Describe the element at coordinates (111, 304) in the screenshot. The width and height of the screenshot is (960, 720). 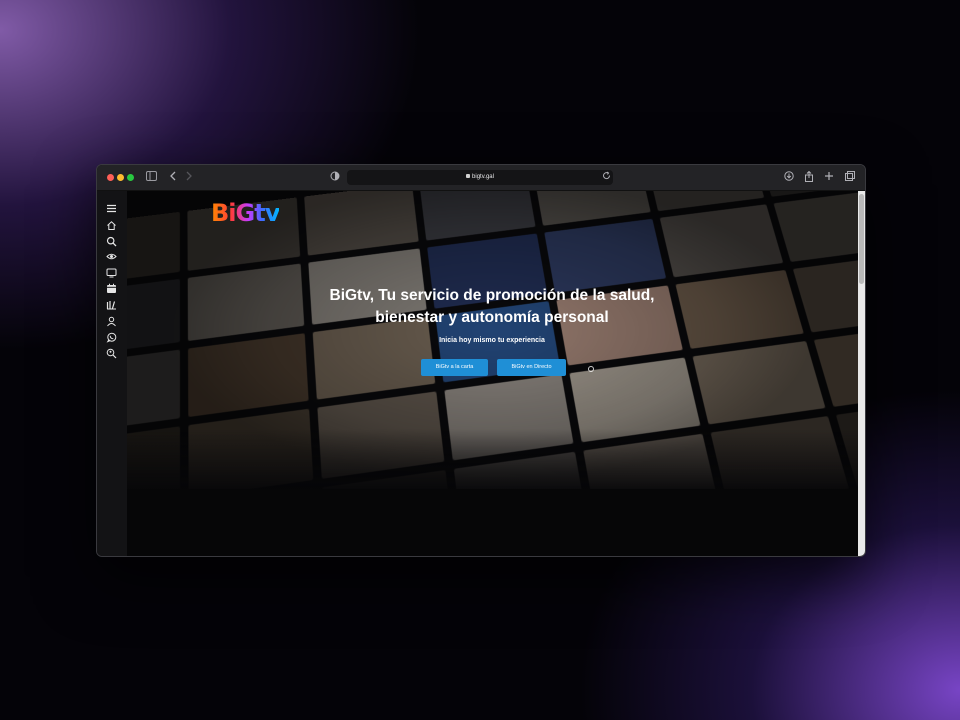
I see `library-icon` at that location.